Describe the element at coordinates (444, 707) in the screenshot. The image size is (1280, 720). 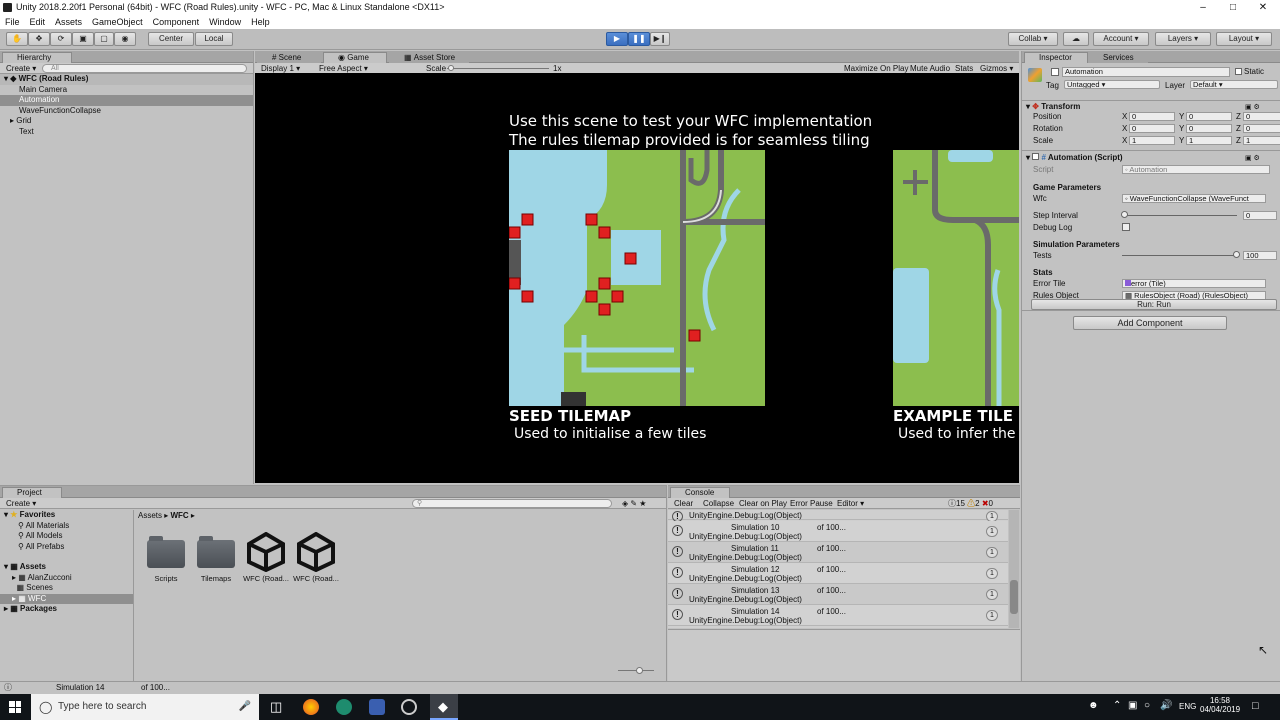
I see `unity-taskbar-button: ◆` at that location.